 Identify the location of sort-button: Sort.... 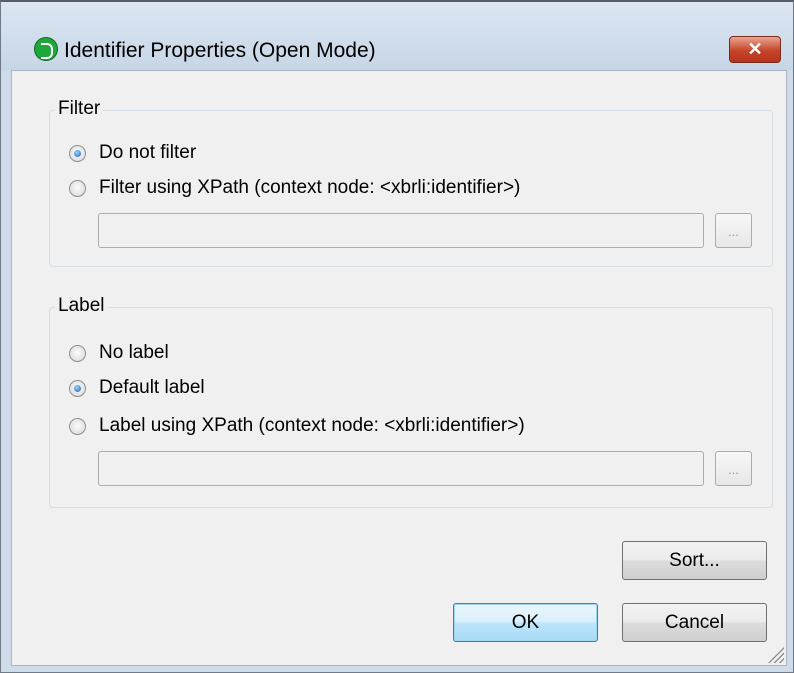
(694, 560).